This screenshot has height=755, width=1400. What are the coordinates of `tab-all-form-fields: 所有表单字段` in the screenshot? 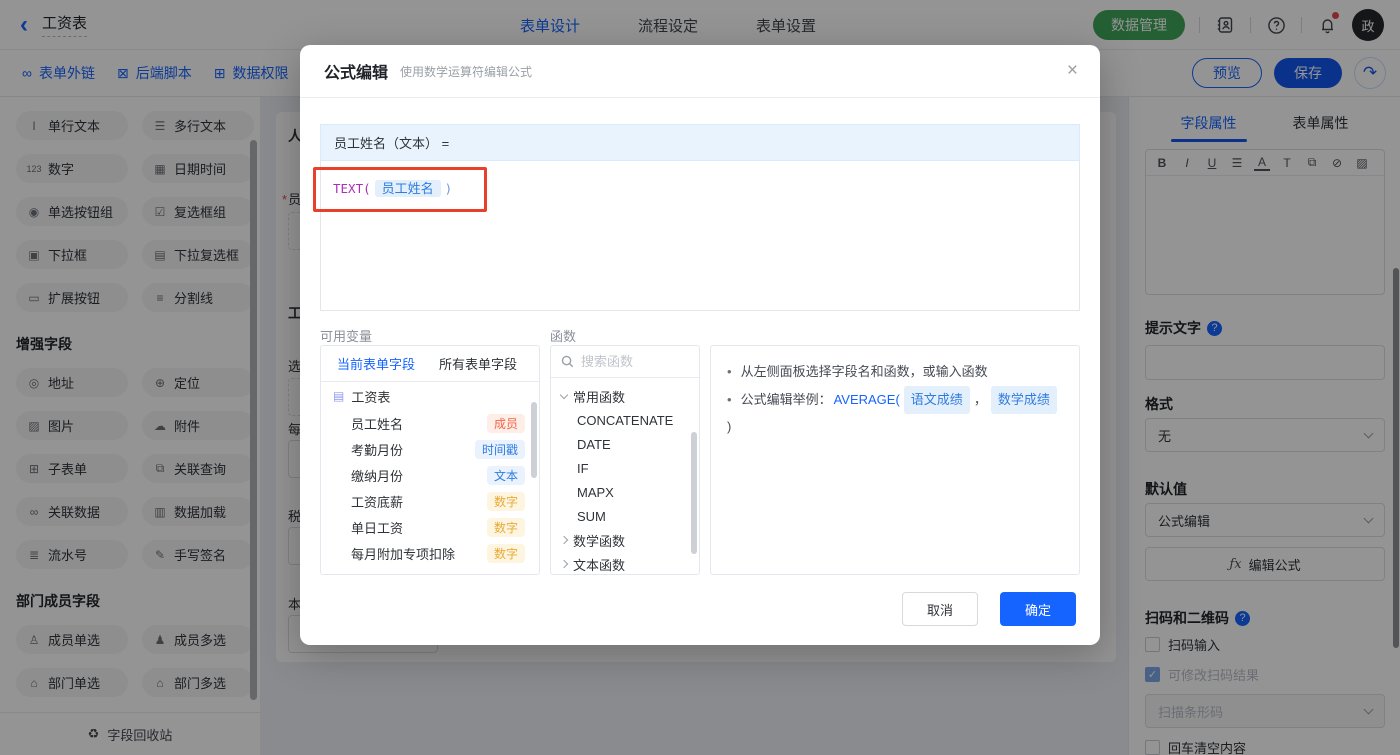 It's located at (478, 363).